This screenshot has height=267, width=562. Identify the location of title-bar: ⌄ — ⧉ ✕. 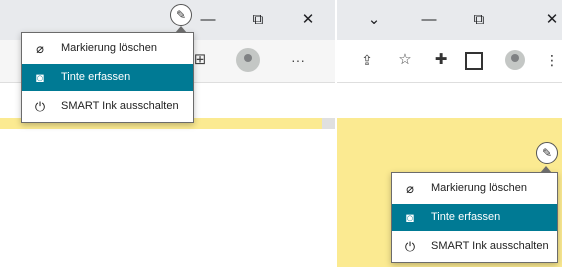
(449, 20).